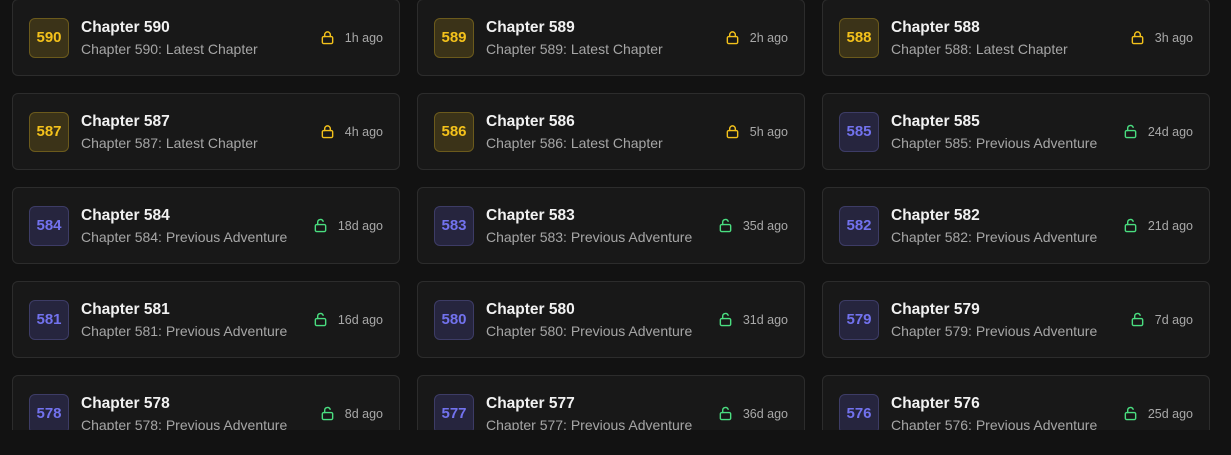 Image resolution: width=1231 pixels, height=455 pixels. Describe the element at coordinates (768, 131) in the screenshot. I see `chapter-time: 5h ago` at that location.